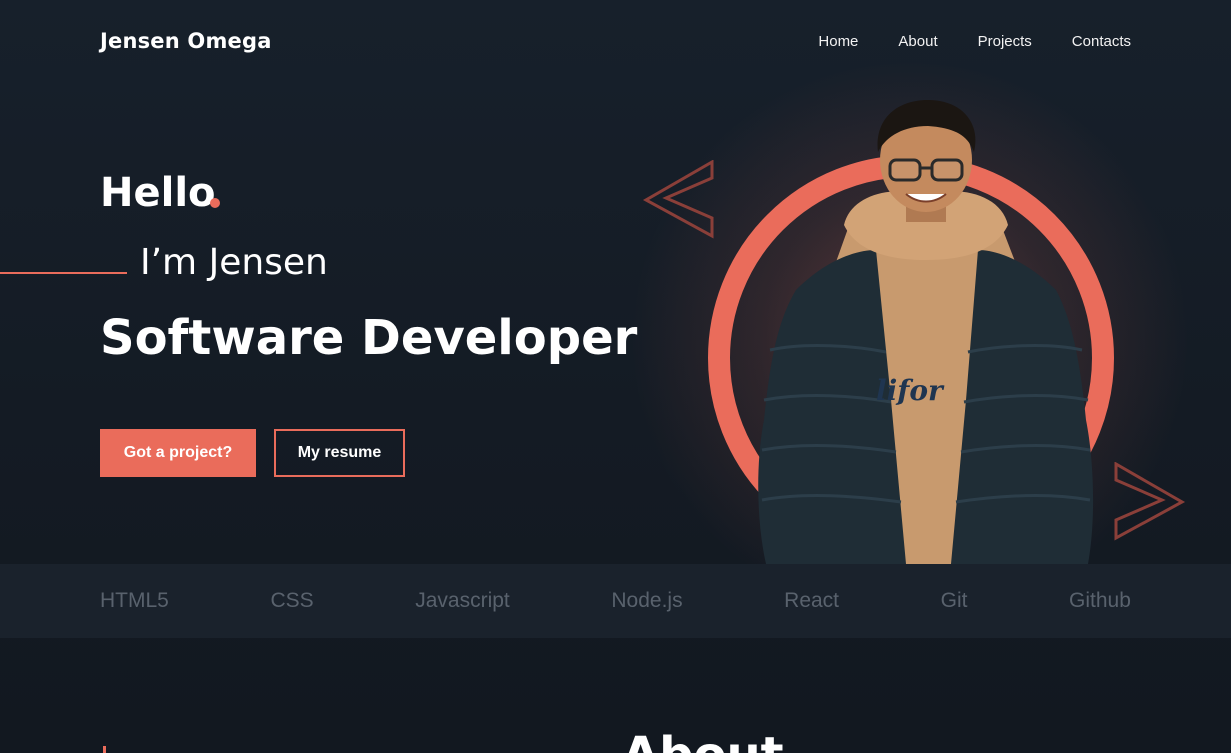 The image size is (1231, 753). I want to click on skill-item: Javascript, so click(462, 600).